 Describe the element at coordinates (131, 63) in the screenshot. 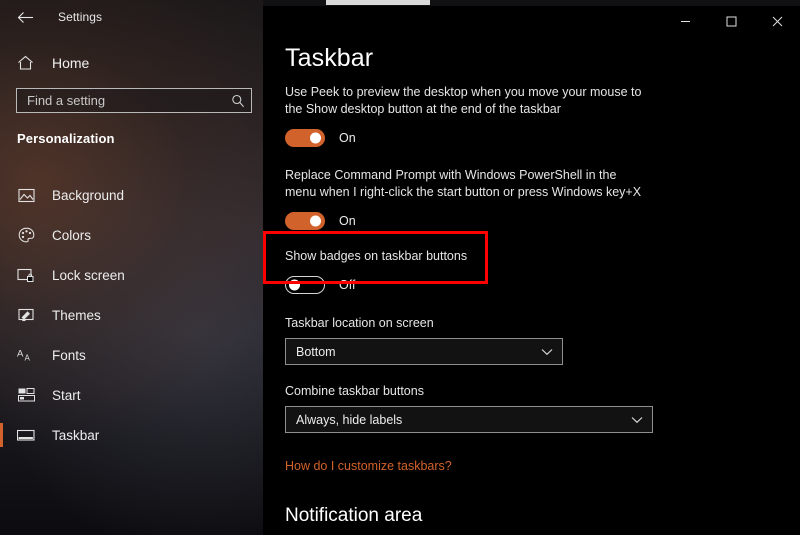

I see `sidebar-item-home: Home` at that location.